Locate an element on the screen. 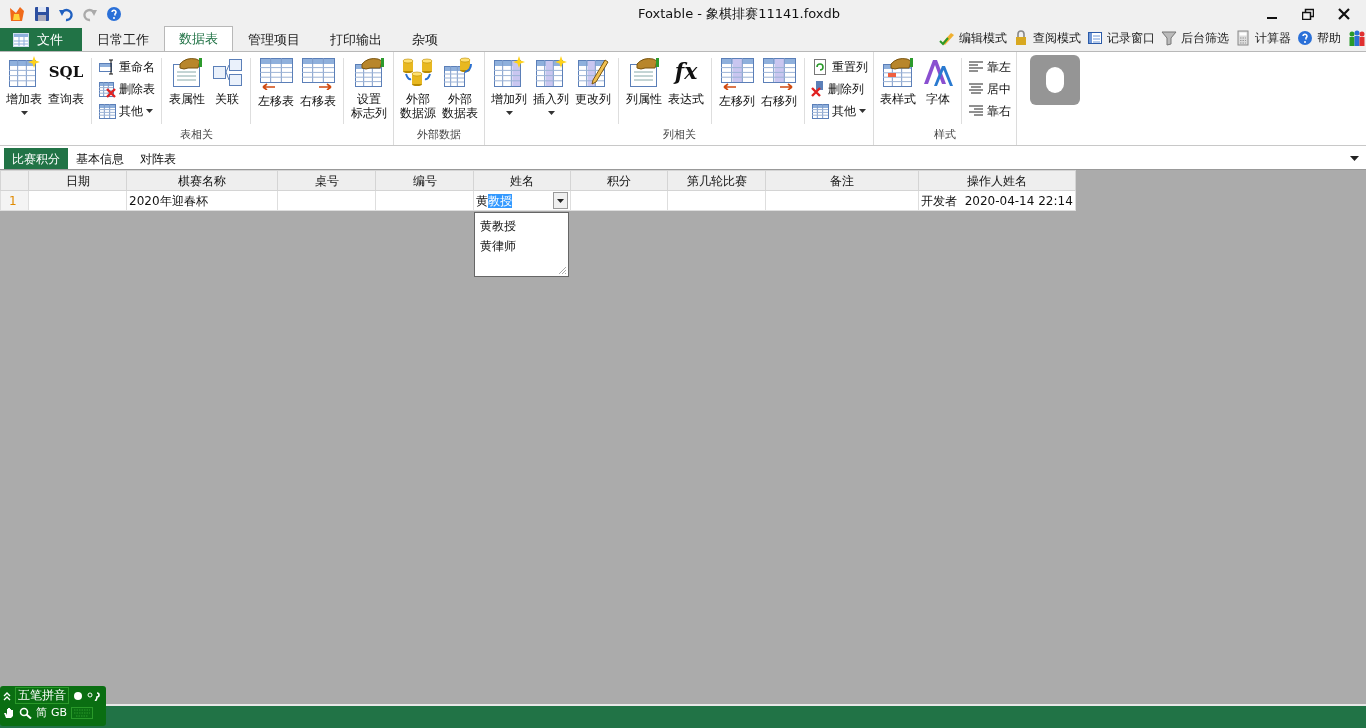 This screenshot has width=1366, height=728. column-header: 日期 is located at coordinates (77, 180).